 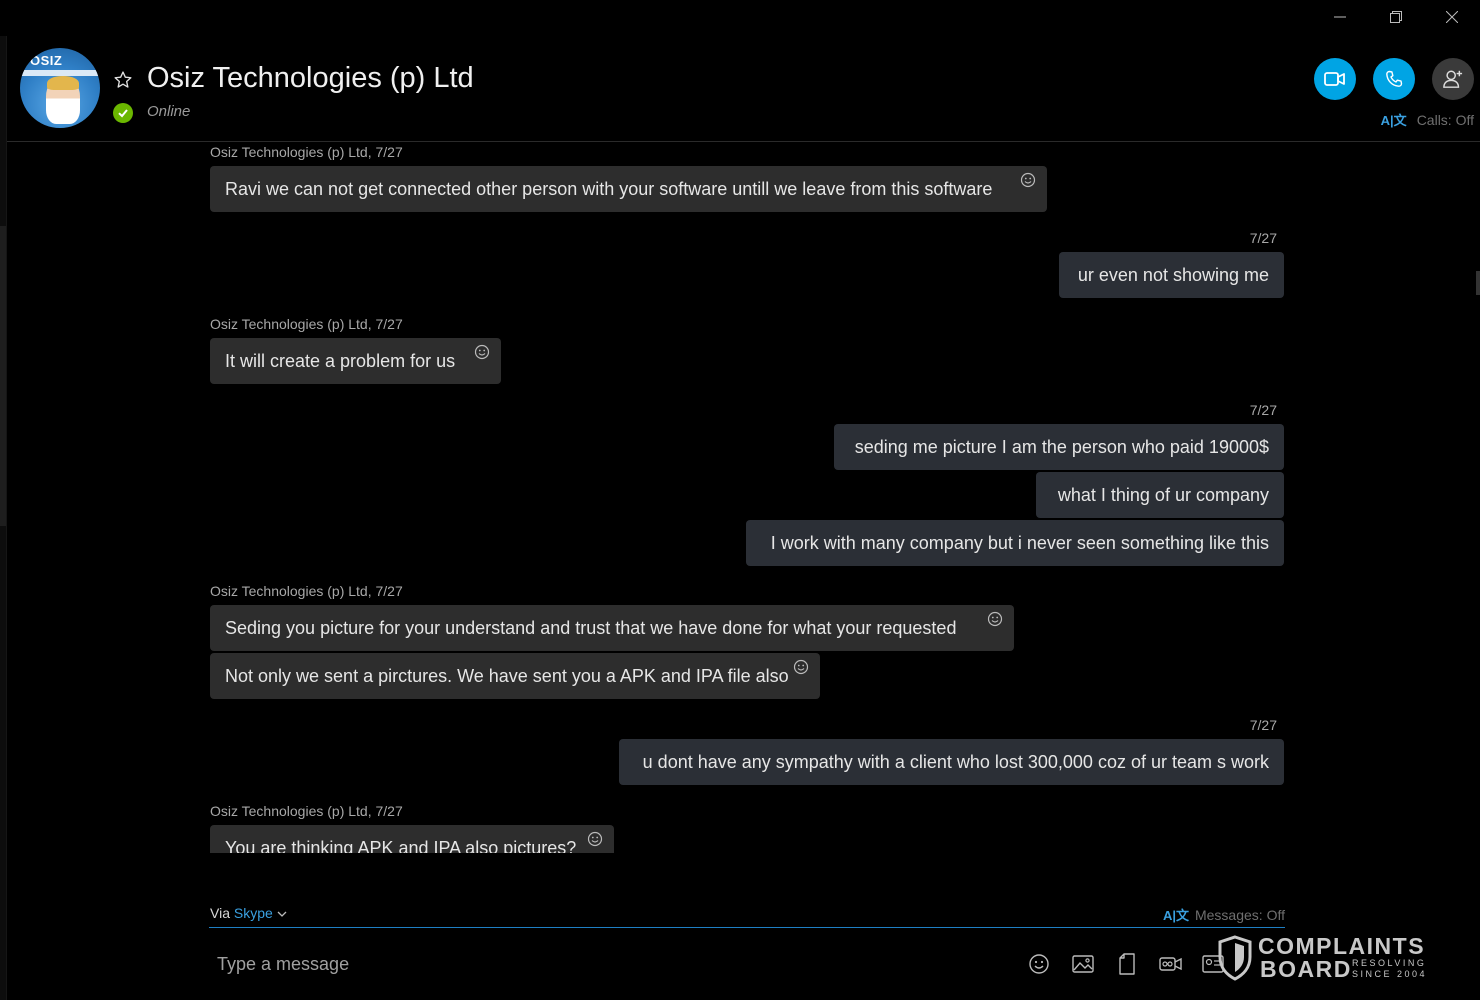 I want to click on via-service: Skype, so click(x=253, y=913).